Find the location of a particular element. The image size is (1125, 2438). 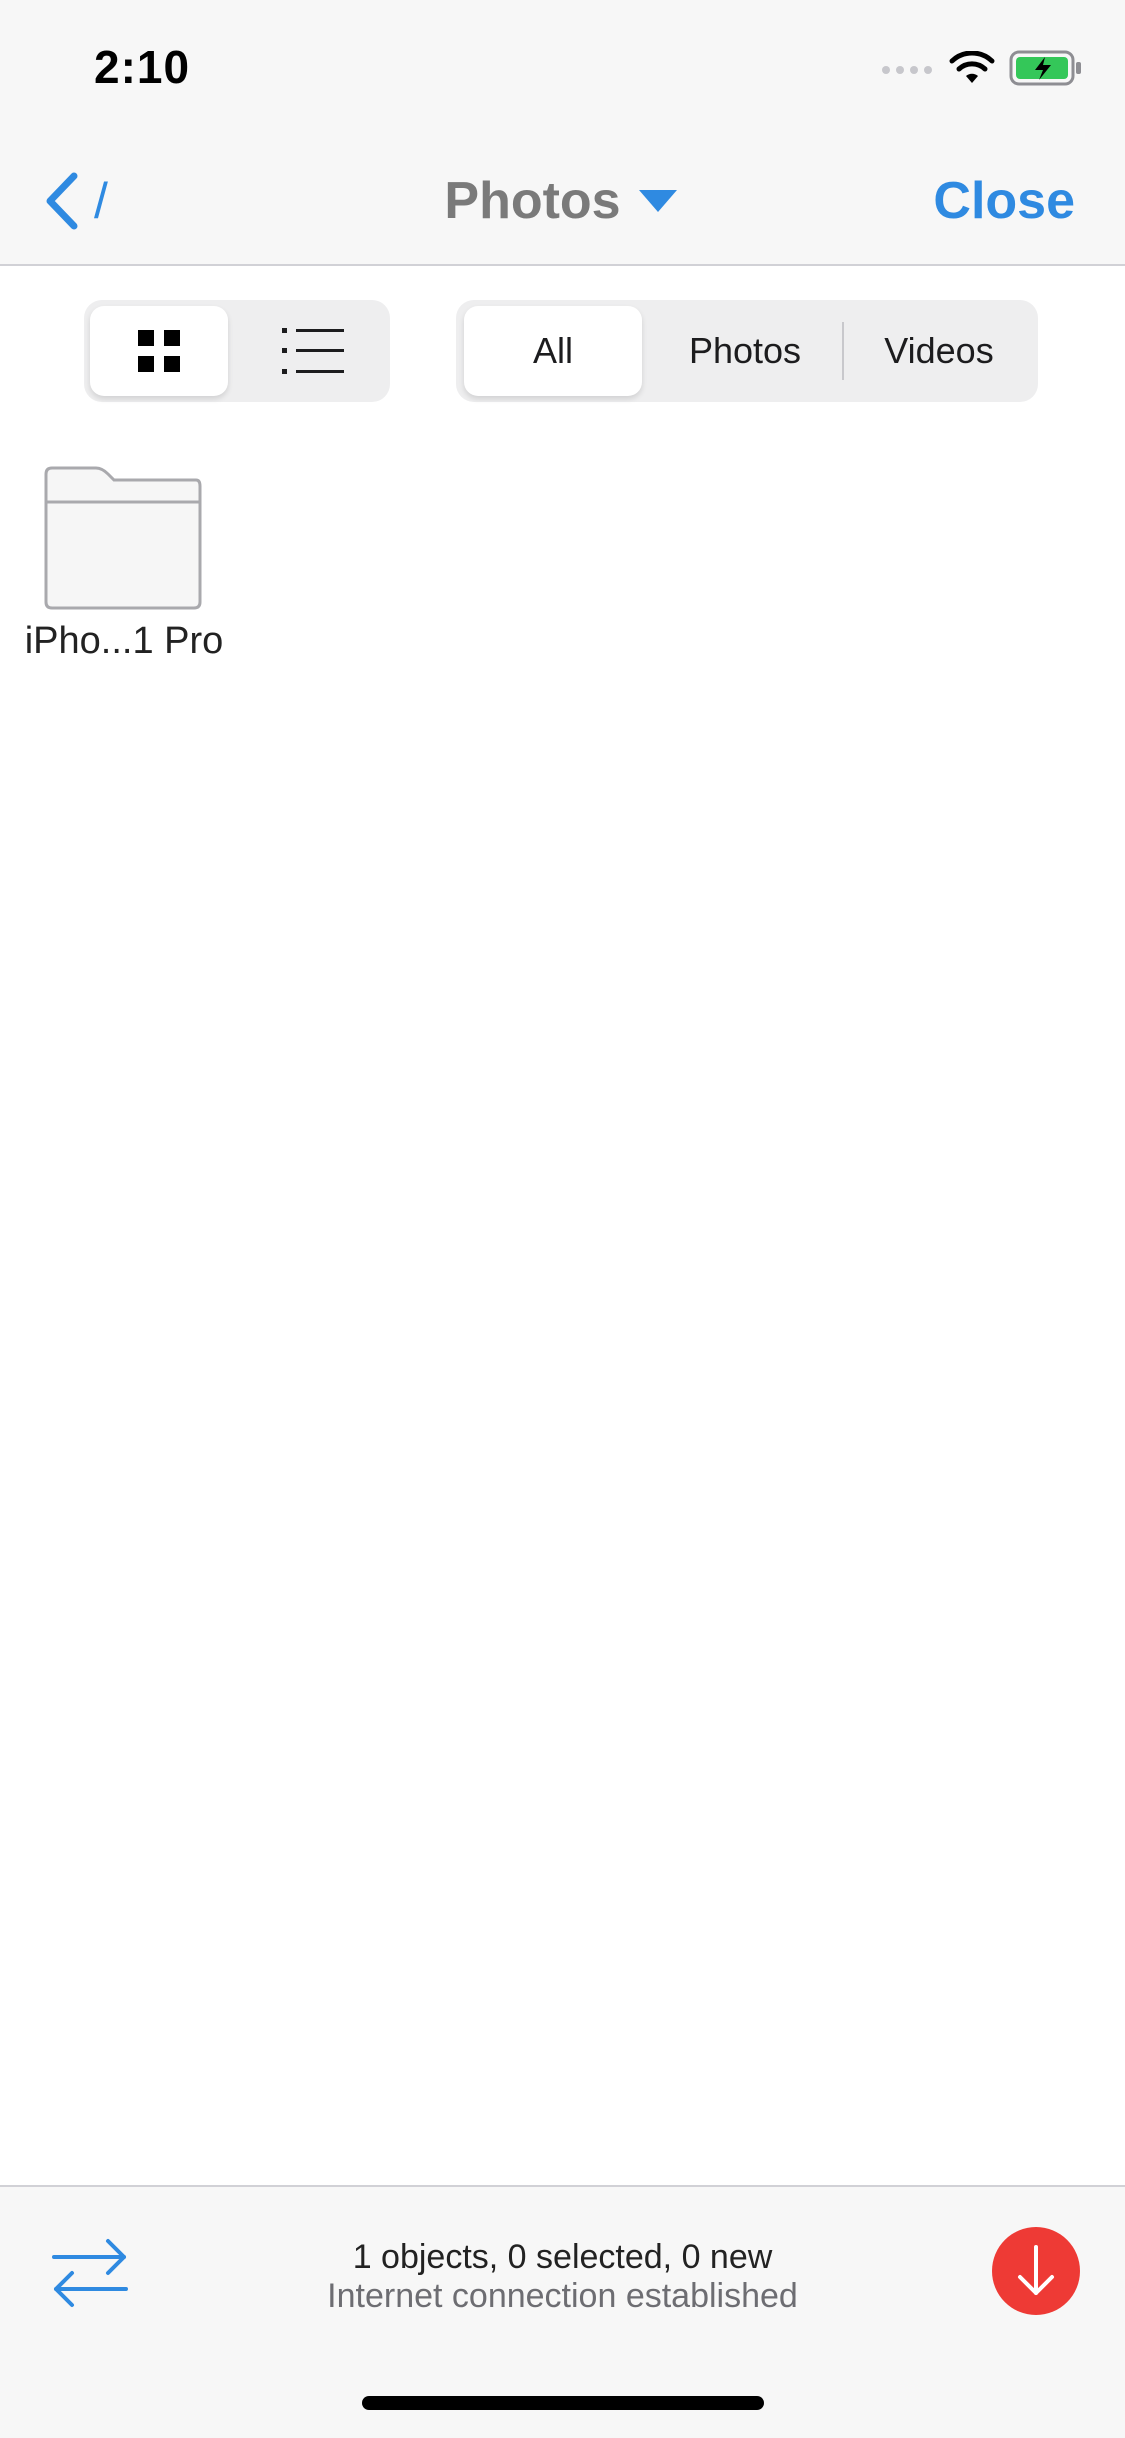

navigation-bar: / Photos Close is located at coordinates (562, 203).